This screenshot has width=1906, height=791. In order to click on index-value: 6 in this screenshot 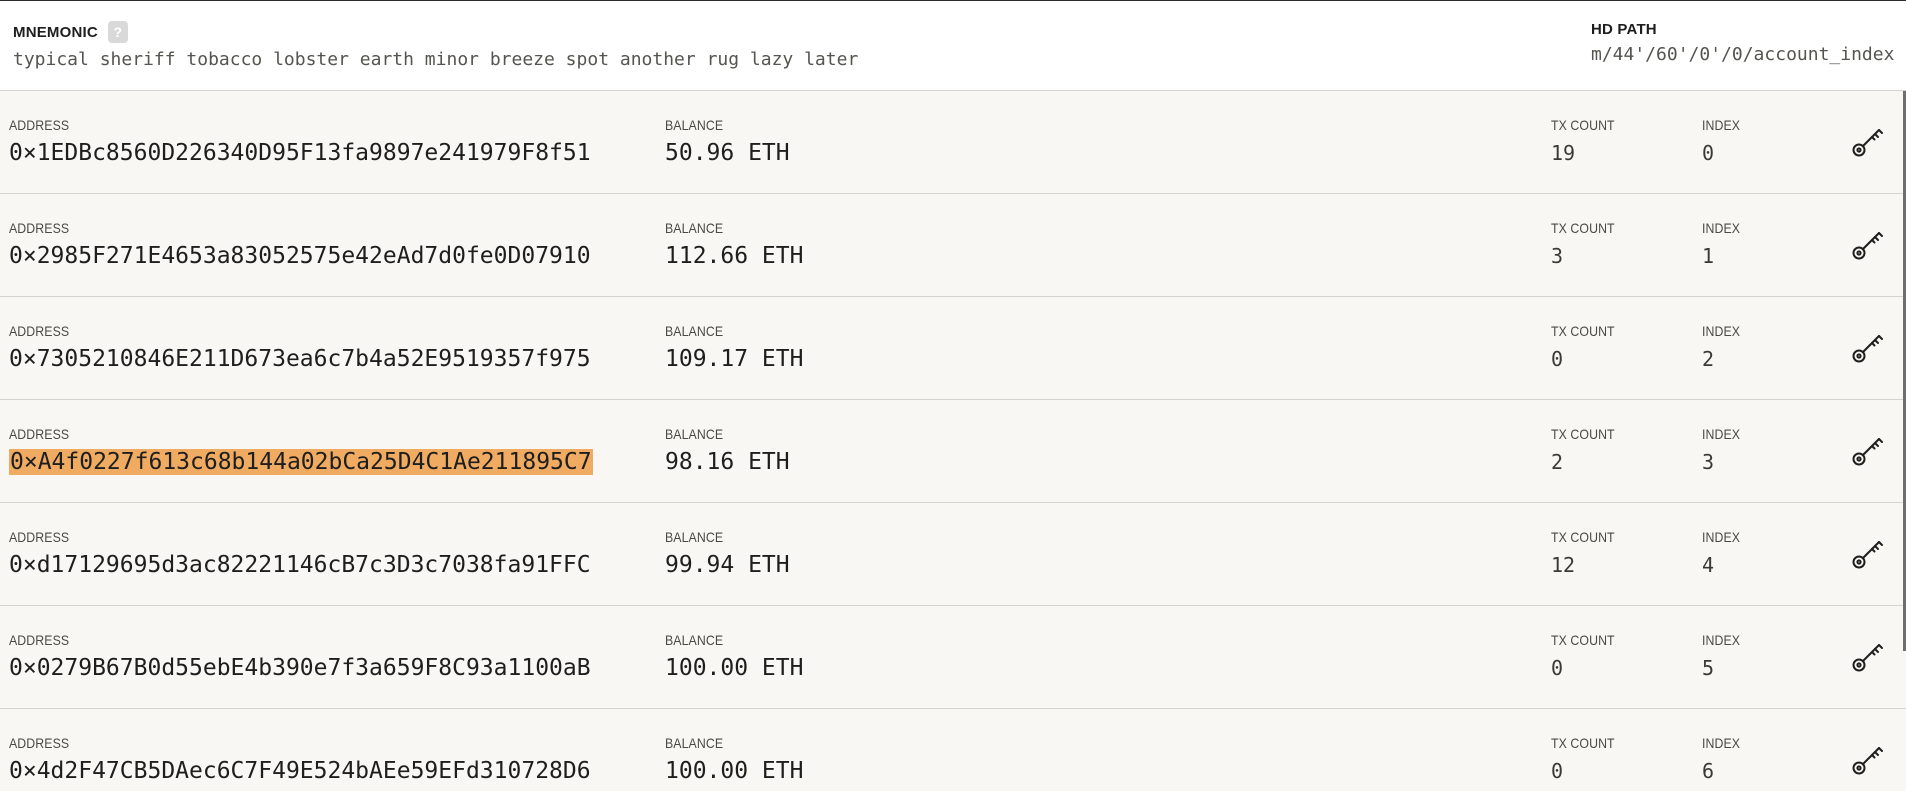, I will do `click(1708, 771)`.